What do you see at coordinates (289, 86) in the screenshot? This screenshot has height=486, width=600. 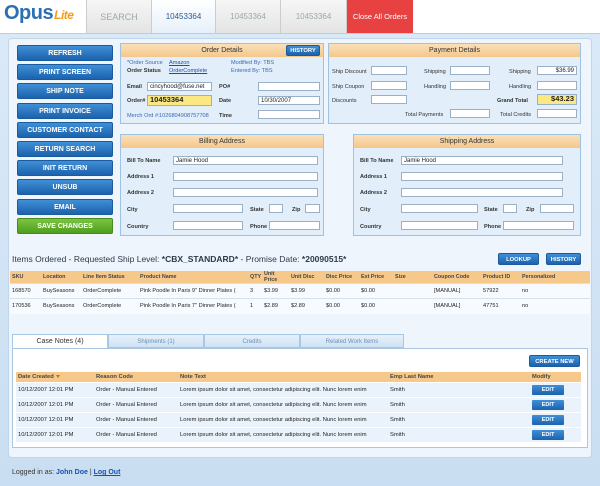 I see `po-field` at bounding box center [289, 86].